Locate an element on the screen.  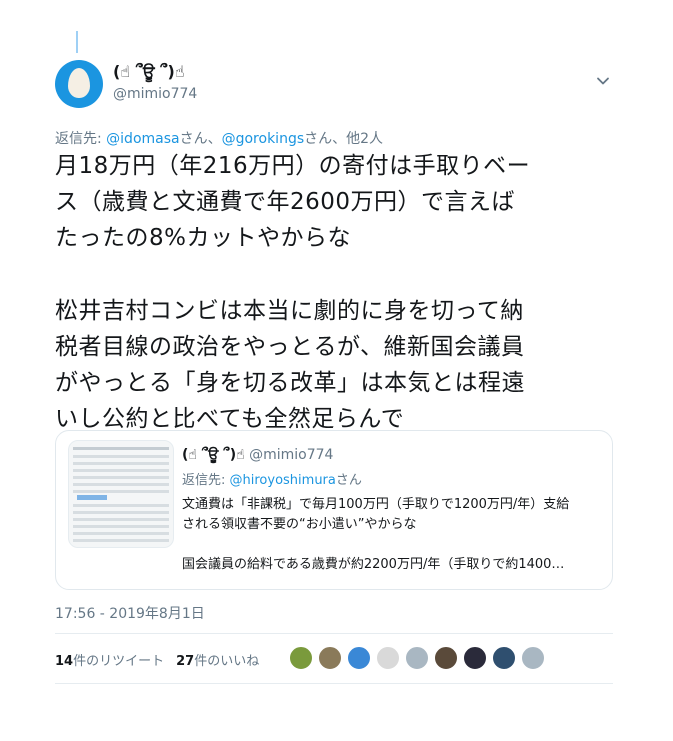
tweet-text-line: 月18万円（年216万円）の寄付は手取りベー is located at coordinates (293, 166).